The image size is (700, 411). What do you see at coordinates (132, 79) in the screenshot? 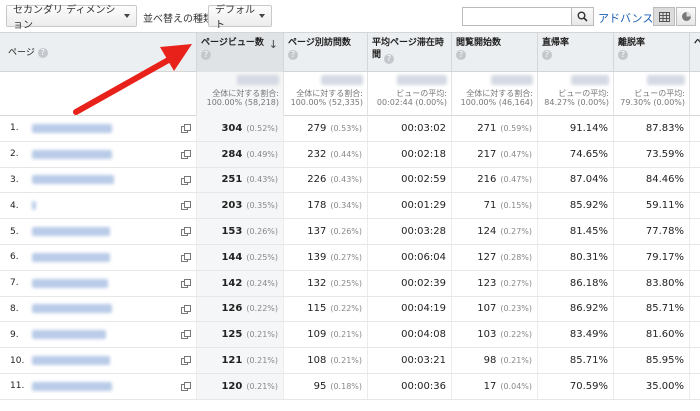
I see `annotation-arrow-icon` at bounding box center [132, 79].